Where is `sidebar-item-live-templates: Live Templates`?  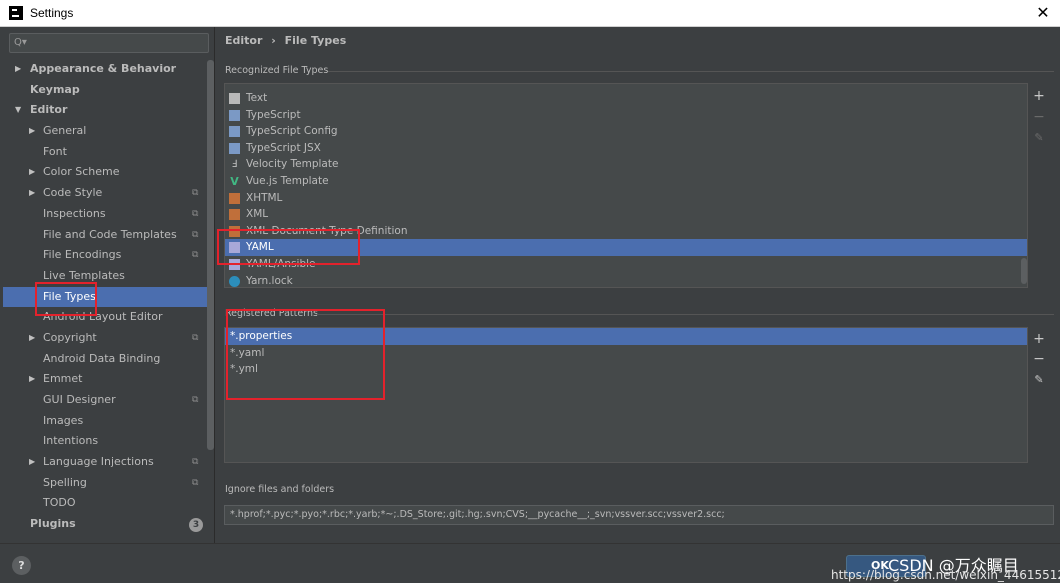
sidebar-item-live-templates: Live Templates is located at coordinates (103, 276).